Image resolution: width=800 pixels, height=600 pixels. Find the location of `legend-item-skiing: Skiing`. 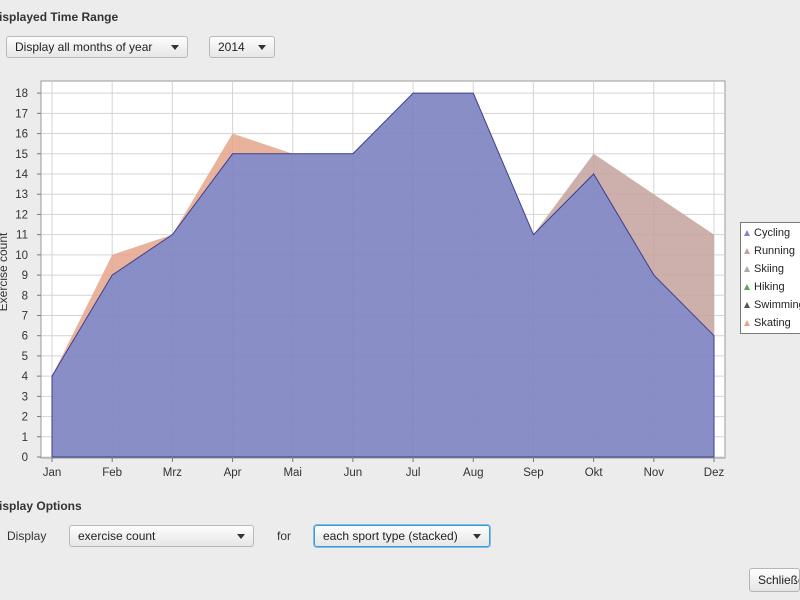

legend-item-skiing: Skiing is located at coordinates (764, 271).